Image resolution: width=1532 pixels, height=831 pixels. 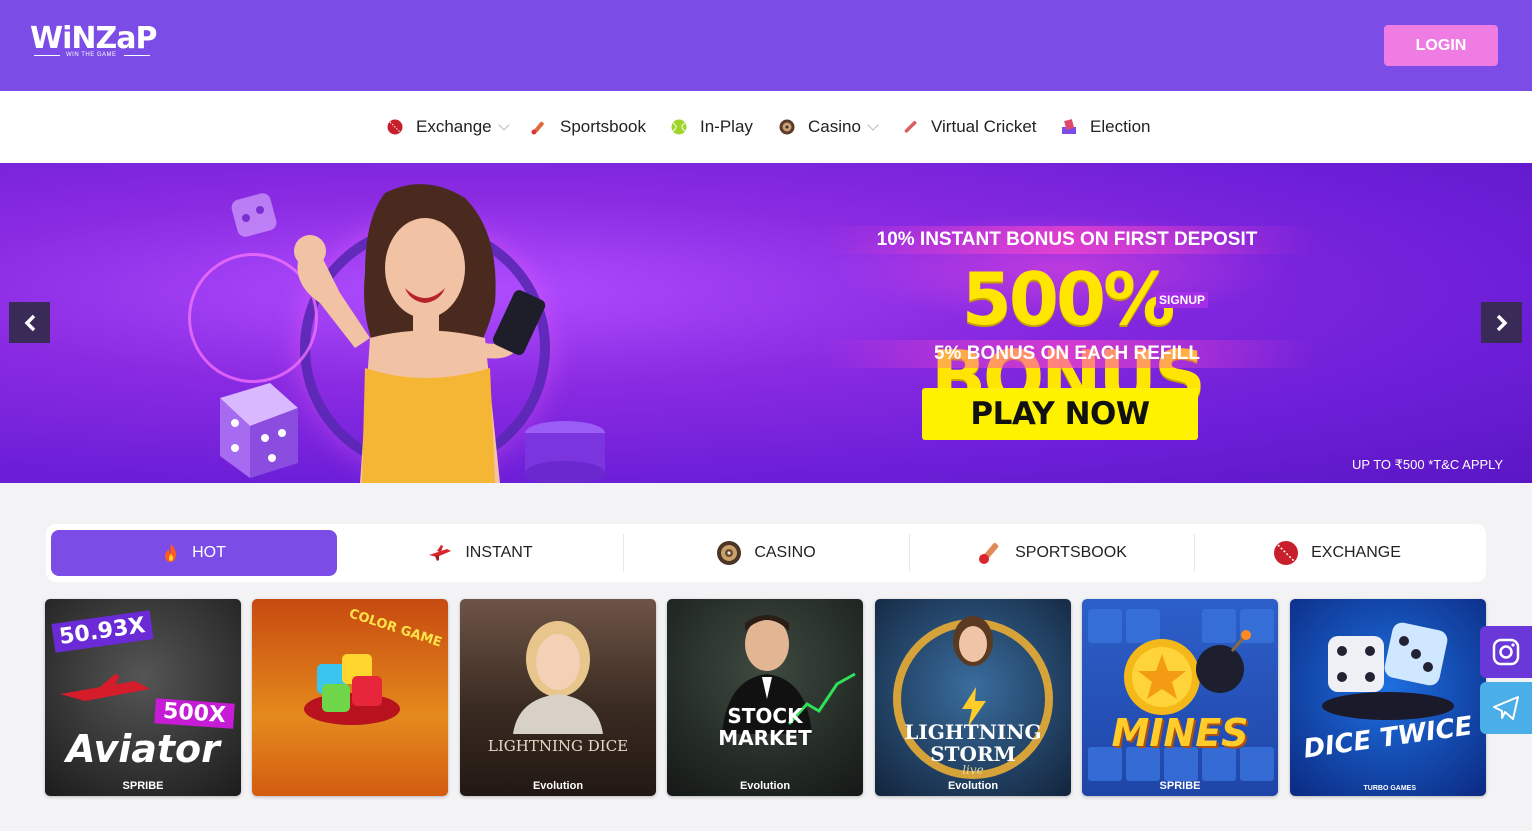 I want to click on tab-hot: HOT, so click(x=194, y=553).